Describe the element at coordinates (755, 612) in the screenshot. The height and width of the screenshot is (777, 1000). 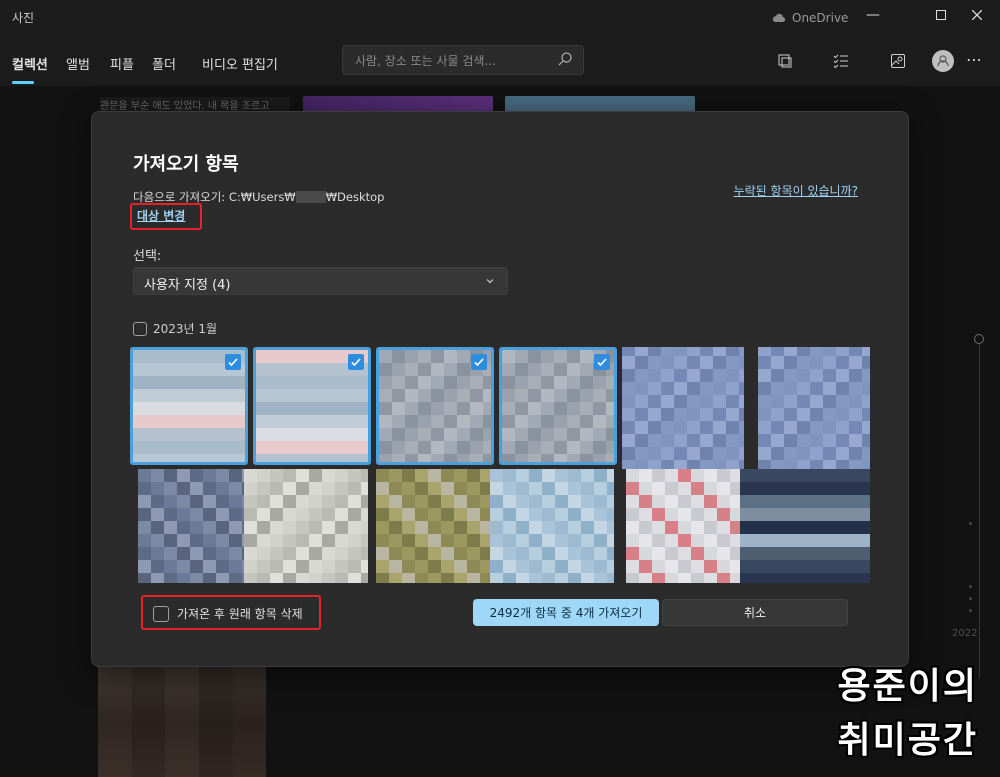
I see `cancel-button: 취소` at that location.